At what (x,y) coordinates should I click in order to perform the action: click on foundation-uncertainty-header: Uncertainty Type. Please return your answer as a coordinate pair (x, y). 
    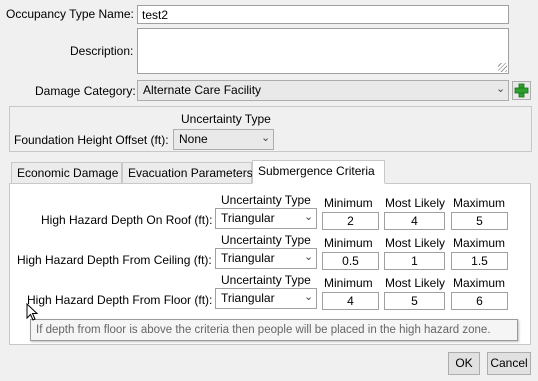
    Looking at the image, I should click on (226, 119).